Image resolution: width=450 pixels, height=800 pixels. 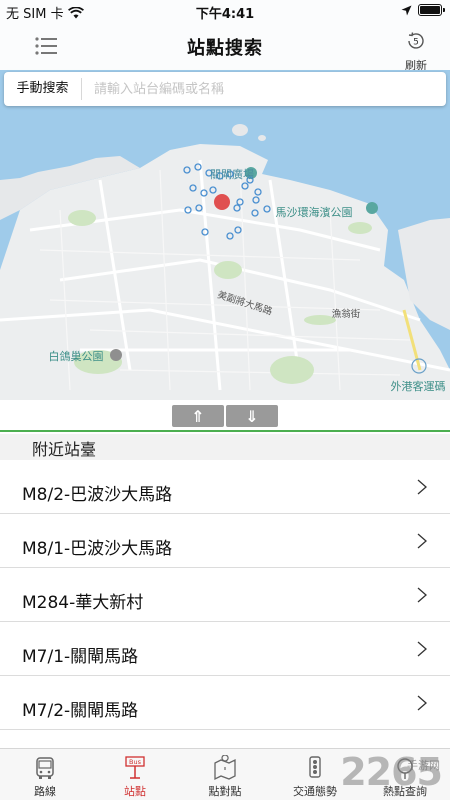 What do you see at coordinates (225, 541) in the screenshot?
I see `list-item: M8/1-巴波沙大馬路` at bounding box center [225, 541].